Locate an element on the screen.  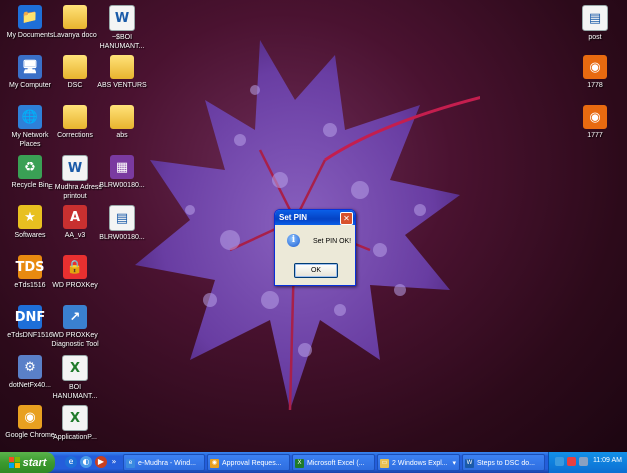
antivirus-icon is located at coordinates (571, 461).